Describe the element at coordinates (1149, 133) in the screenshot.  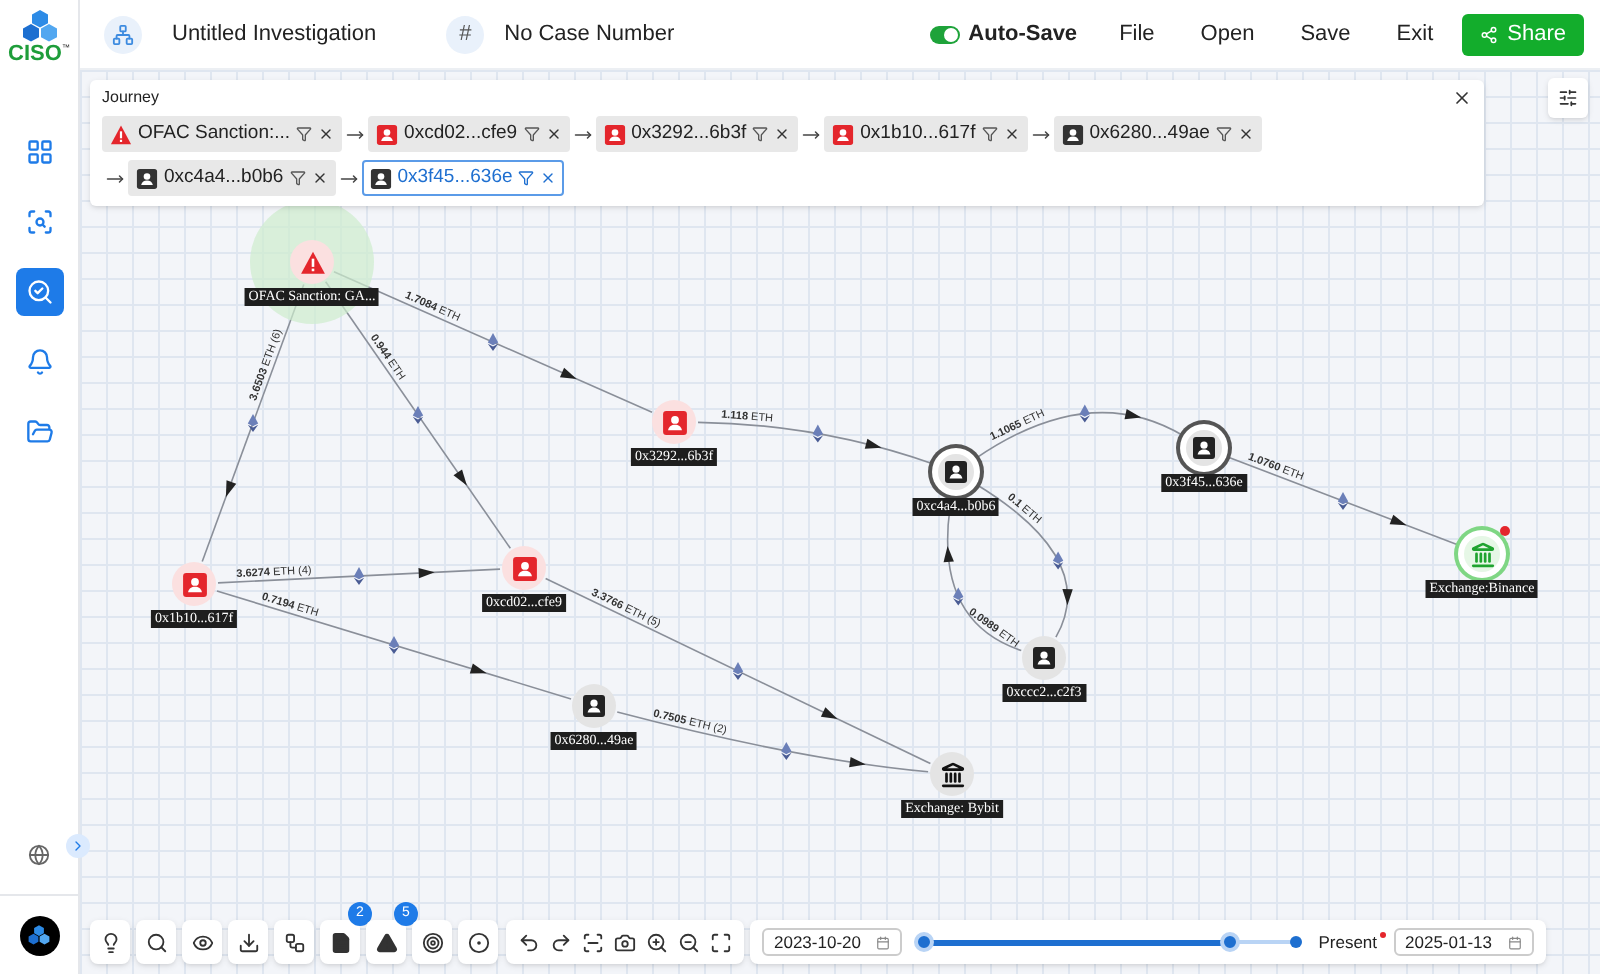
I see `chip-label: 0x6280...49ae` at that location.